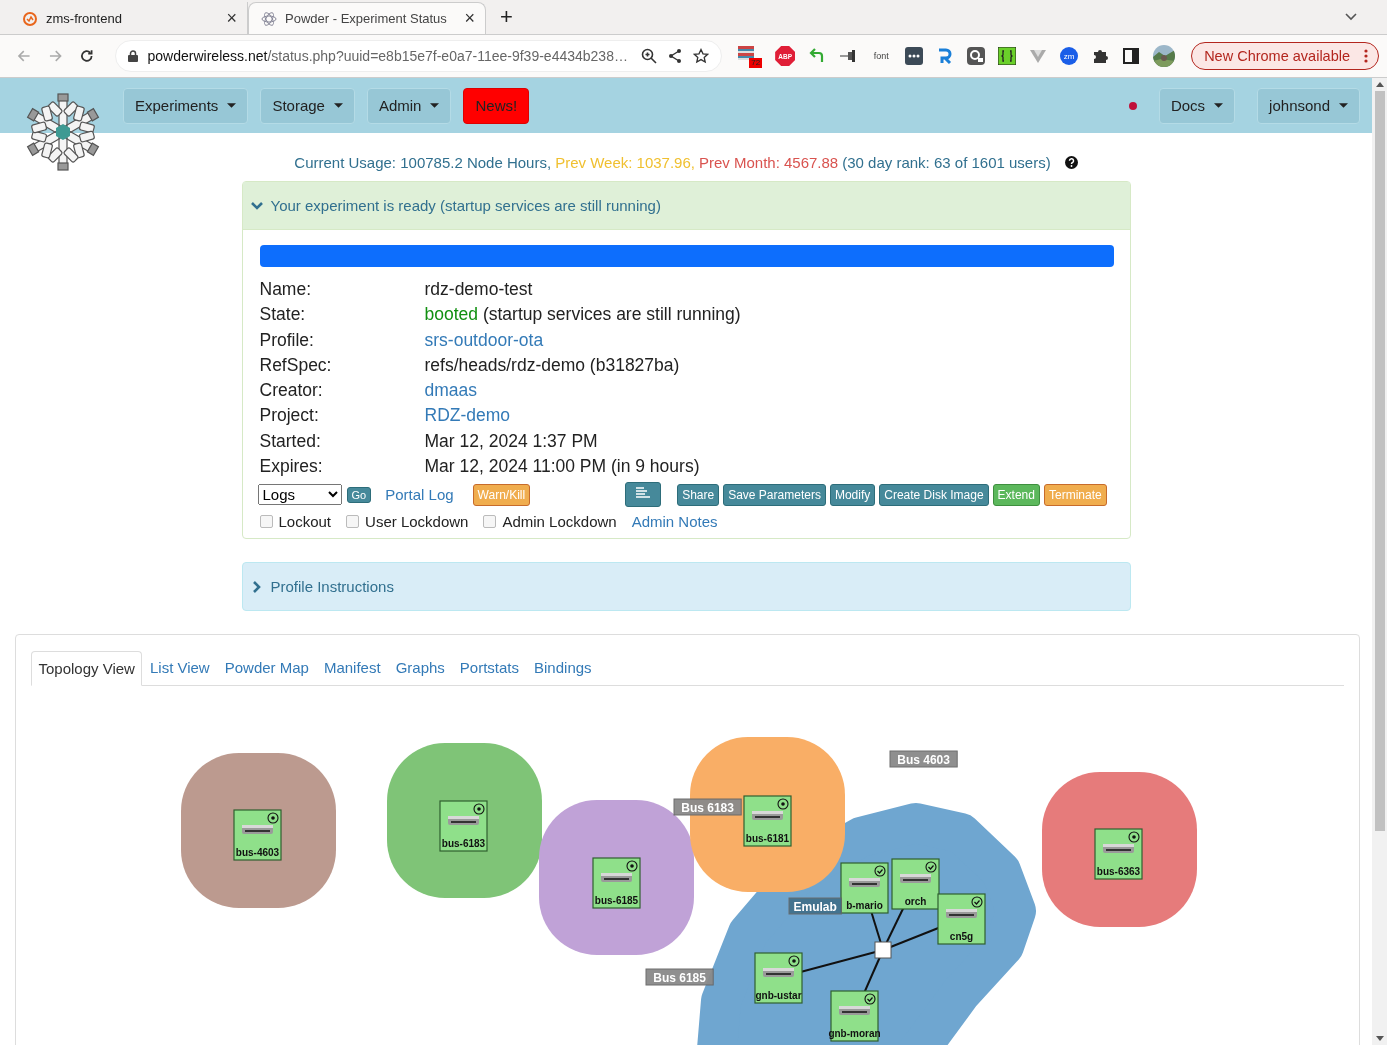 This screenshot has width=1387, height=1045. Describe the element at coordinates (707, 807) in the screenshot. I see `bus-label: Bus 6183` at that location.